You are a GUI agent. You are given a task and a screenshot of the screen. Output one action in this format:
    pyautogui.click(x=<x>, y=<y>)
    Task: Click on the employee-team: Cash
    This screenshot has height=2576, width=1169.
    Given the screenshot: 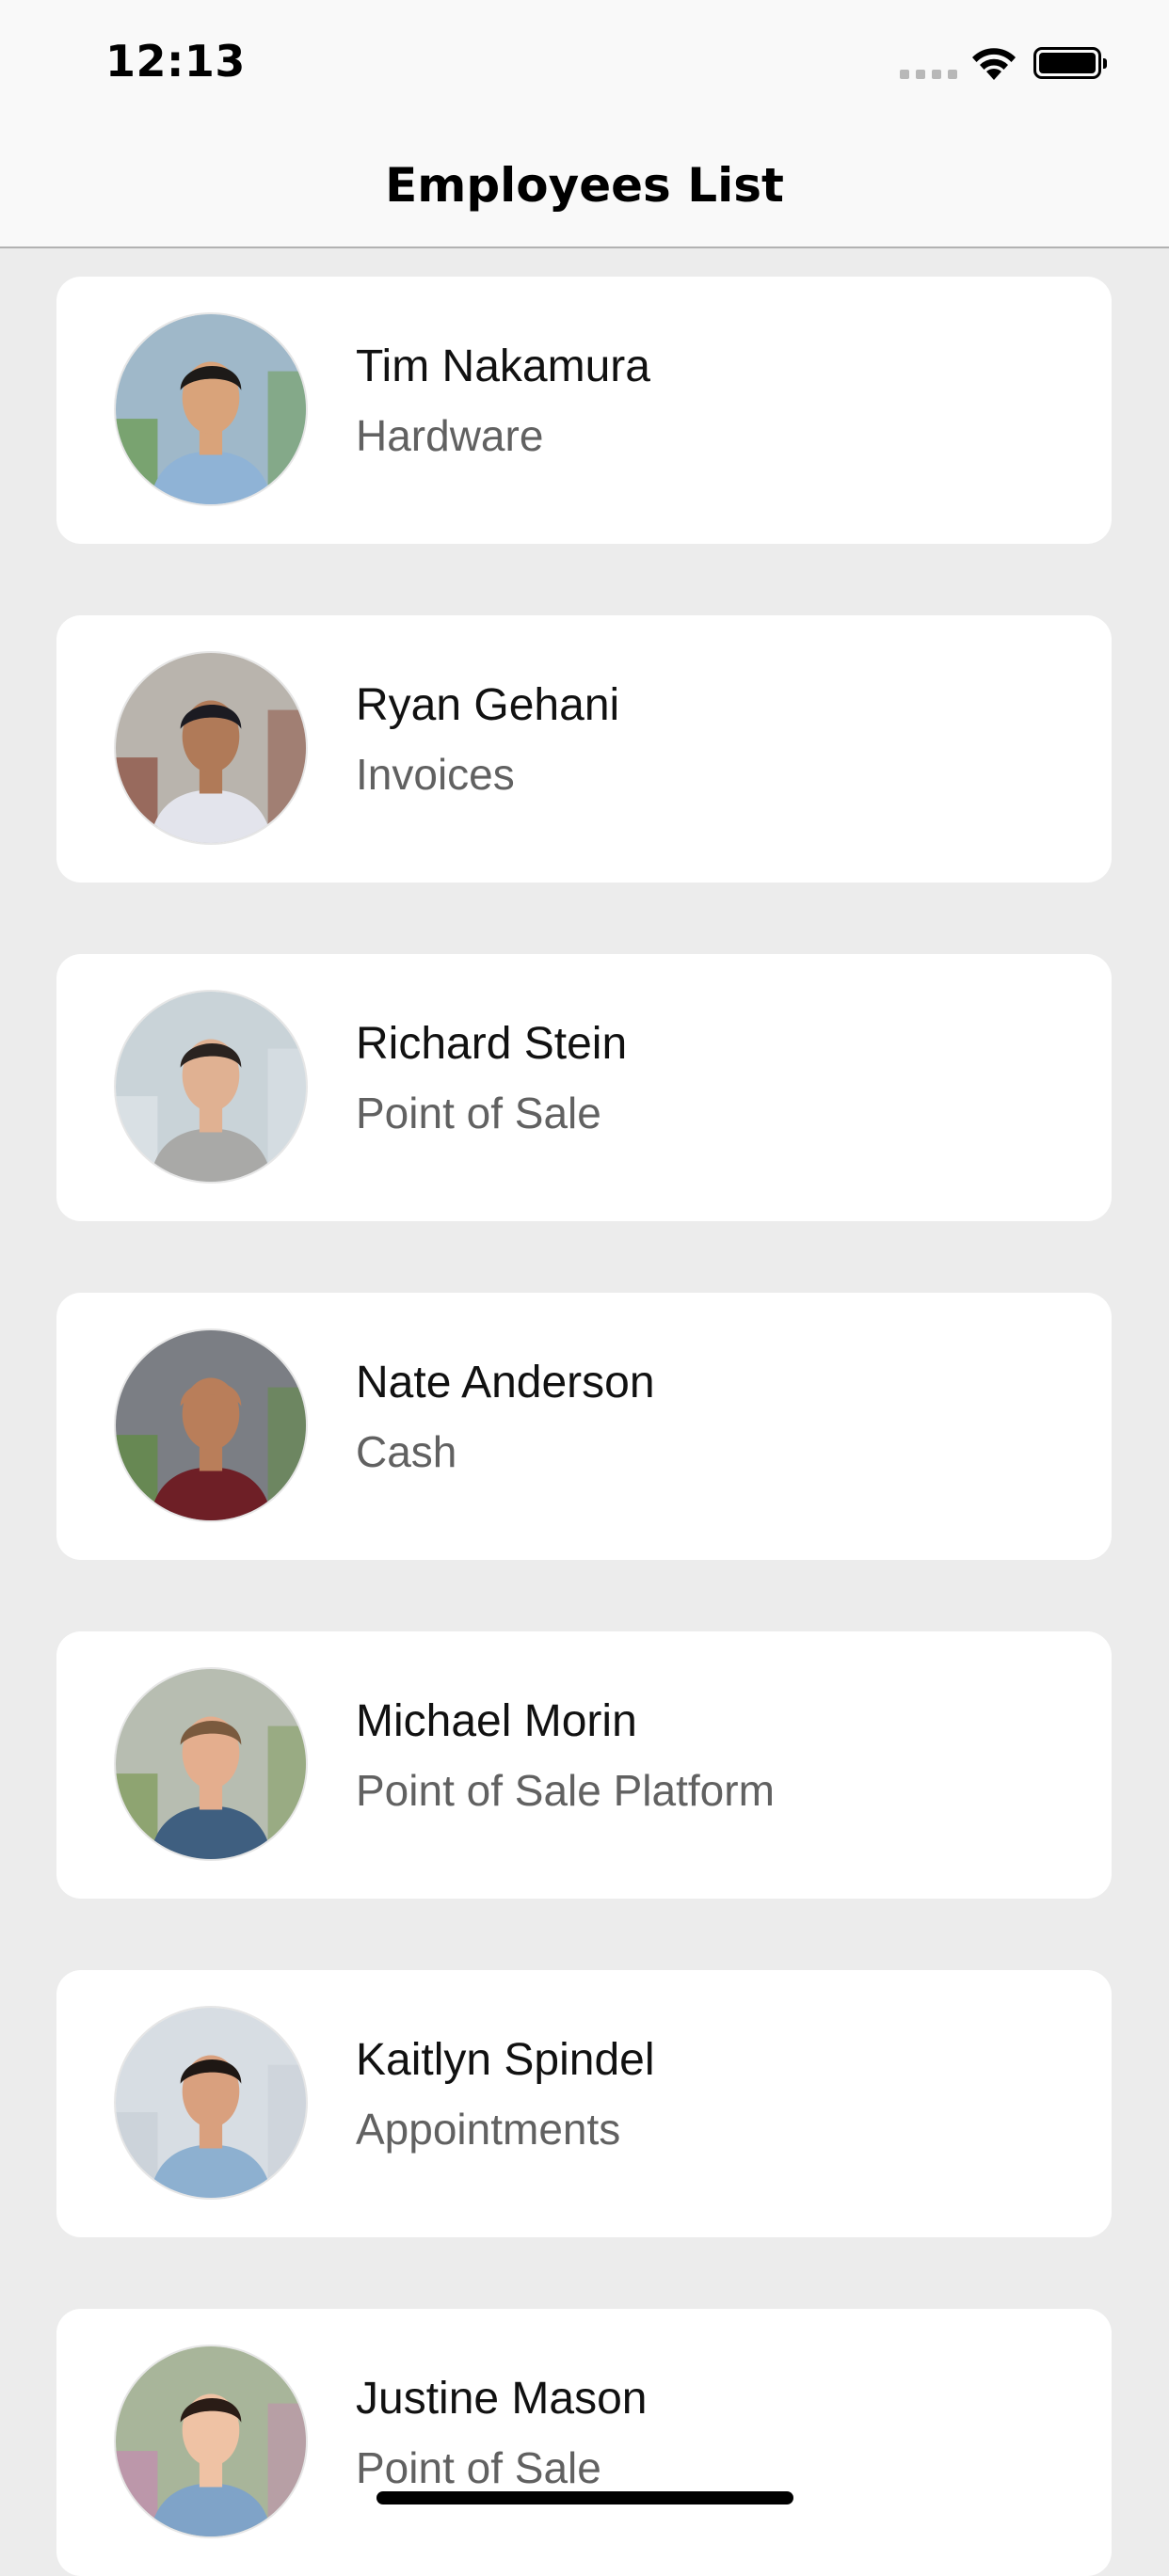 What is the action you would take?
    pyautogui.click(x=406, y=1451)
    